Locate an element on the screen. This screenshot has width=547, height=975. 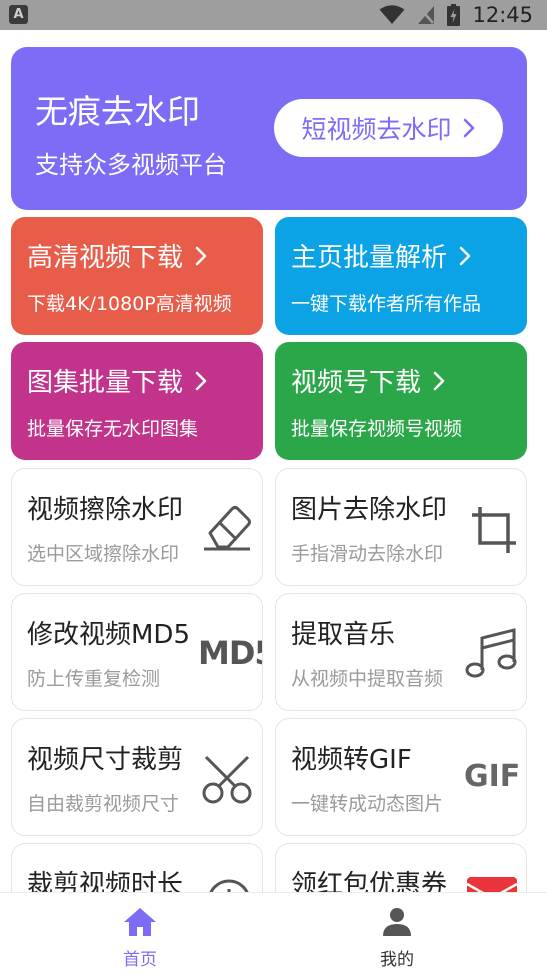
card-subtitle: 下载4K/1080P高清视频 is located at coordinates (129, 304).